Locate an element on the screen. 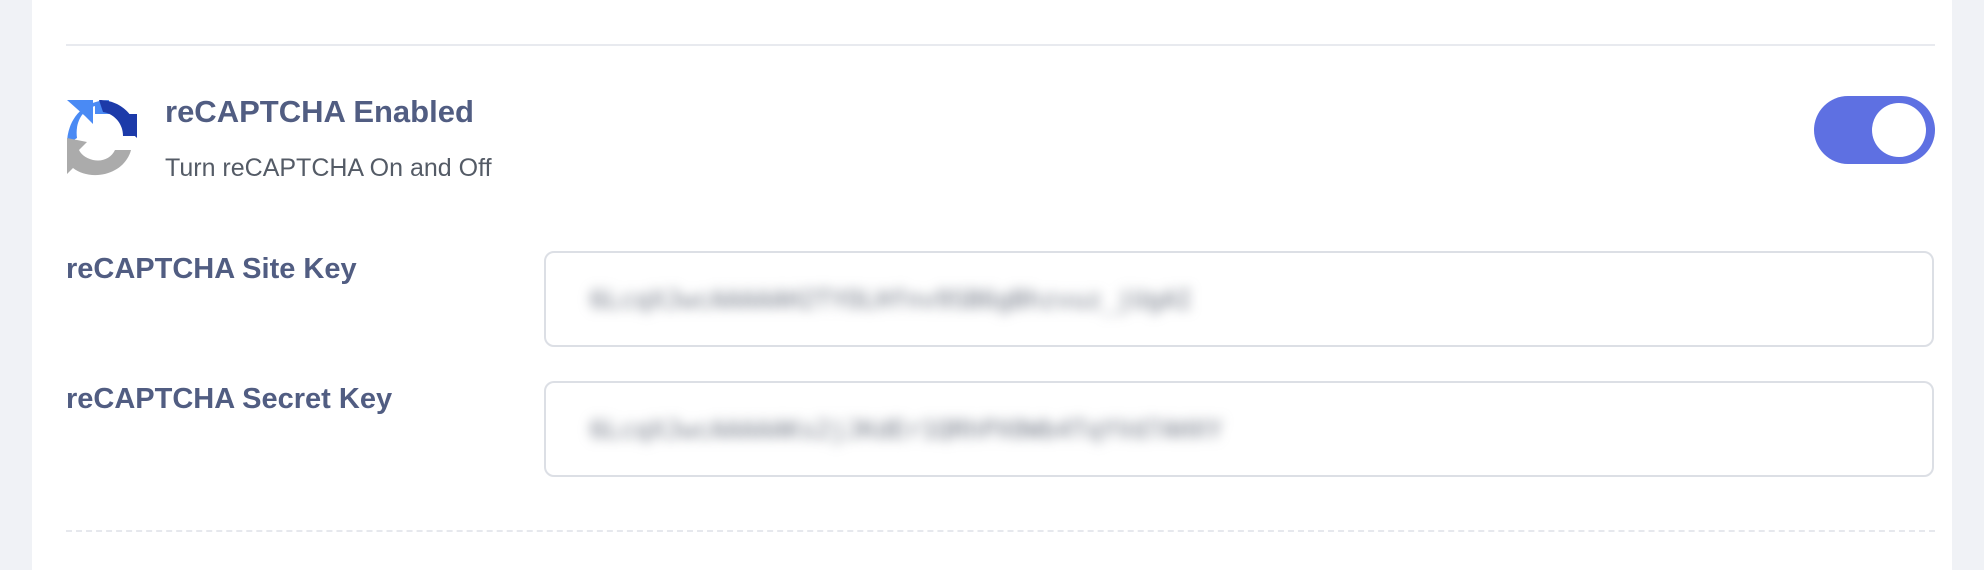  secret-key-label: reCAPTCHA Secret Key is located at coordinates (229, 399).